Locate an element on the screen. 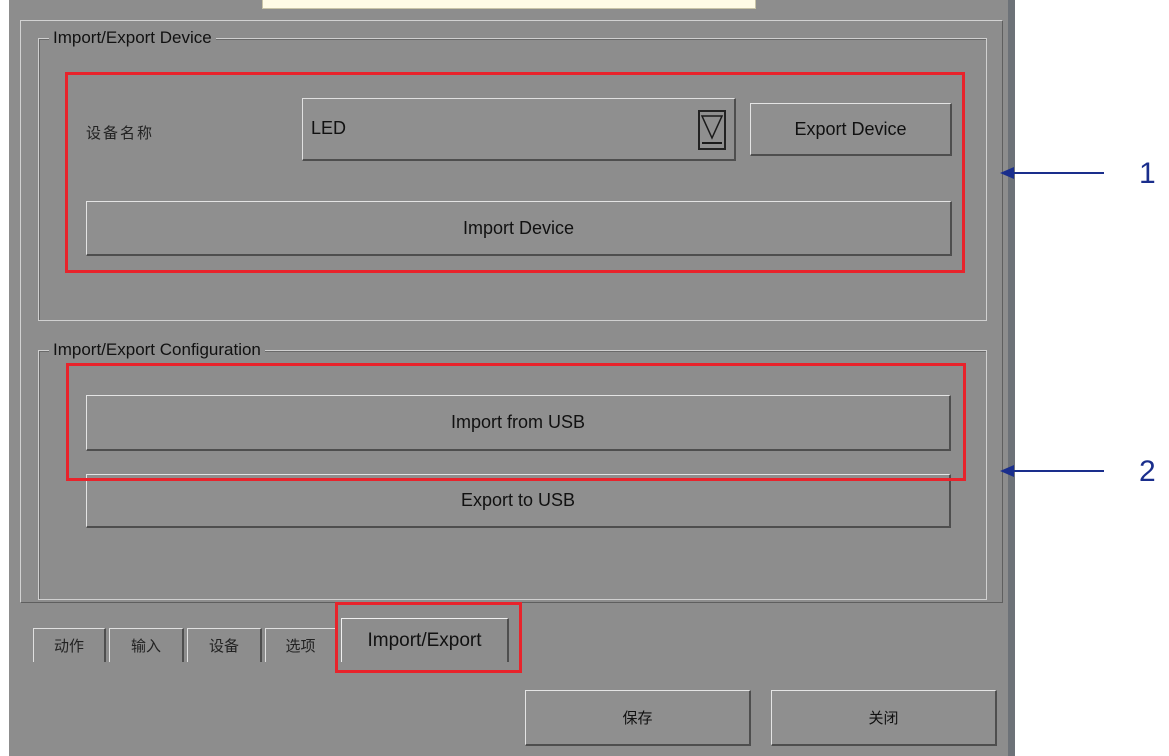 The width and height of the screenshot is (1169, 756). device-name-label: 设备名称 is located at coordinates (120, 133).